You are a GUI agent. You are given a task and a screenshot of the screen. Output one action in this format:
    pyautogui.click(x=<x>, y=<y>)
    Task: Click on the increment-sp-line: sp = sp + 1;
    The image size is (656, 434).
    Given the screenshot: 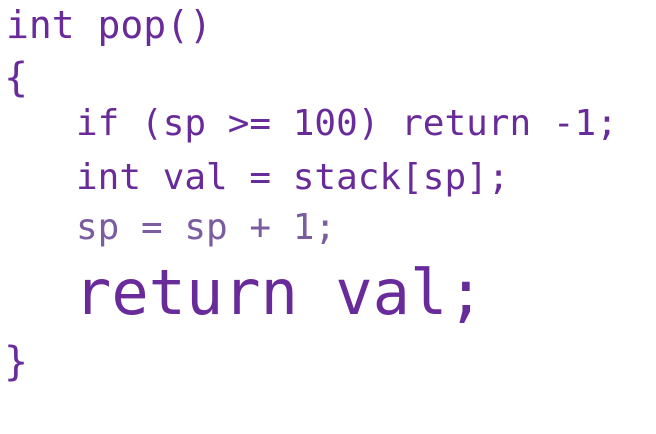 What is the action you would take?
    pyautogui.click(x=206, y=227)
    